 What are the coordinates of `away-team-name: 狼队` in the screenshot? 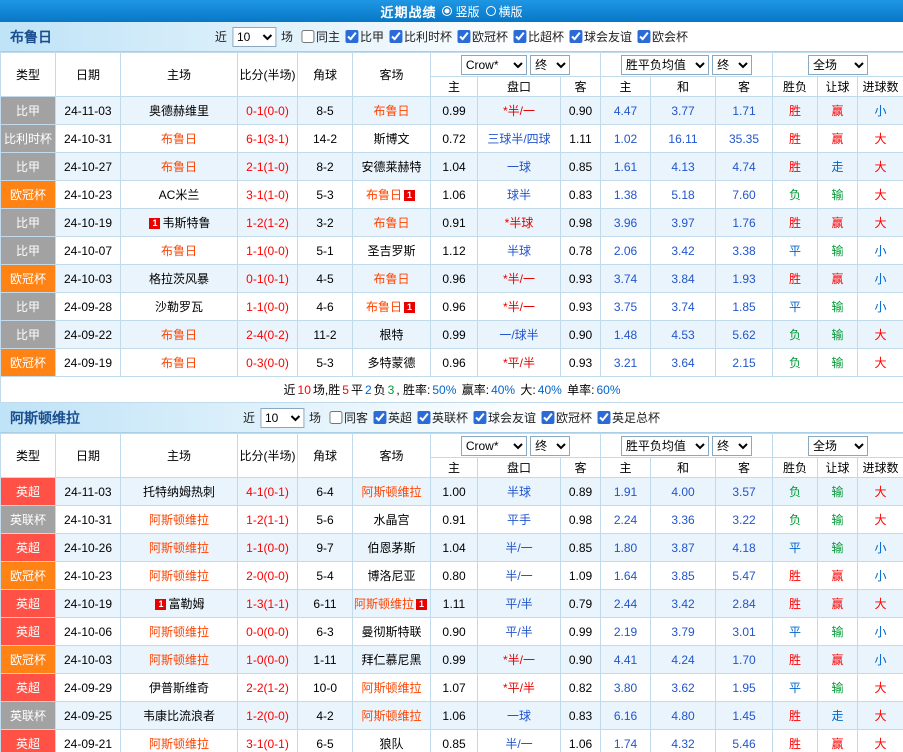 It's located at (391, 744).